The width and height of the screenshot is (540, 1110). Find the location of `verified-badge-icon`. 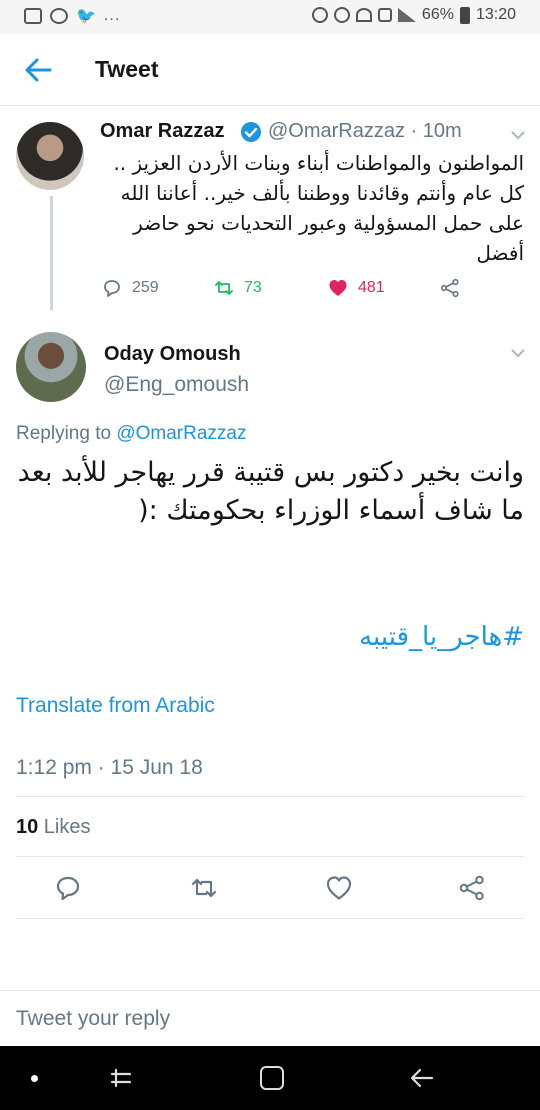

verified-badge-icon is located at coordinates (251, 132).